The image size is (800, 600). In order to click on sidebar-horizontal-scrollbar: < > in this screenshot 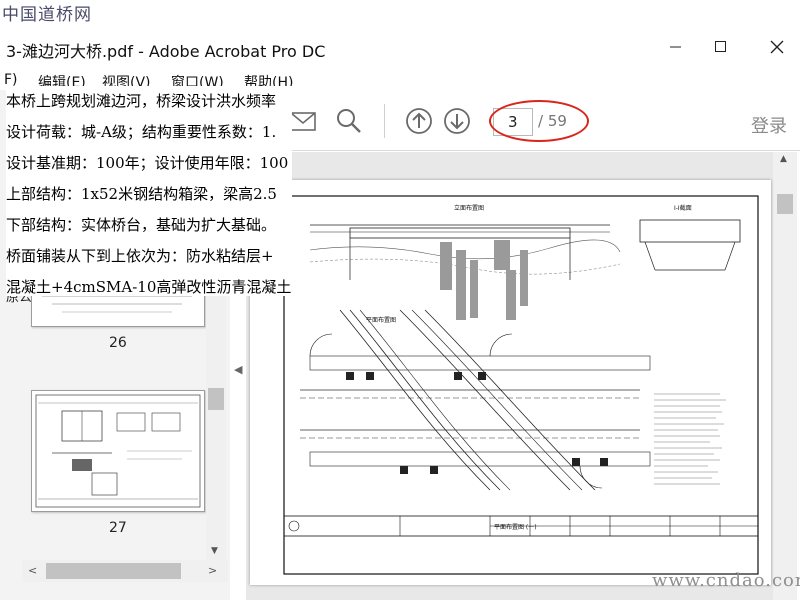, I will do `click(125, 571)`.